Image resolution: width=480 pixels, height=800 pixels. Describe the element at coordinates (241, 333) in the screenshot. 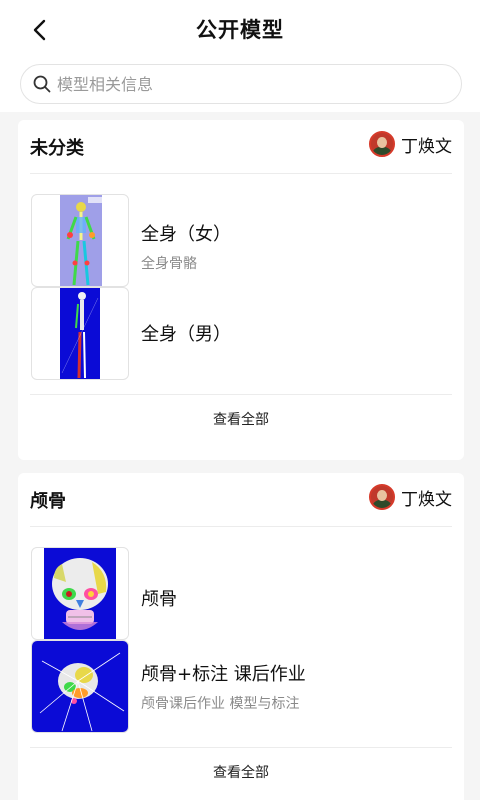

I see `model-item: 全身（男）` at that location.